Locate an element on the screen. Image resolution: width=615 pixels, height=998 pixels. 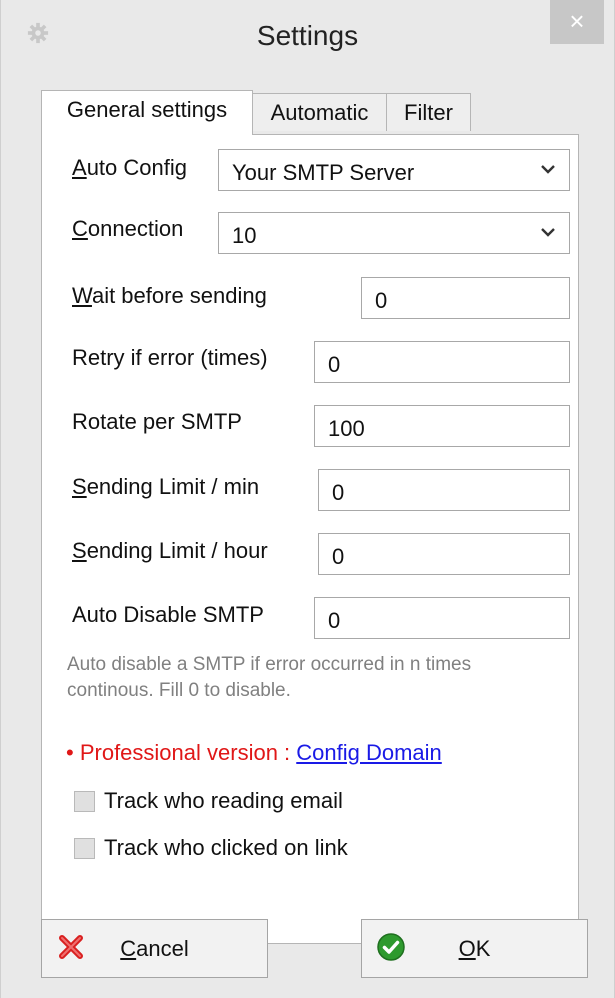
wait-before-sending-input: 0 is located at coordinates (465, 298).